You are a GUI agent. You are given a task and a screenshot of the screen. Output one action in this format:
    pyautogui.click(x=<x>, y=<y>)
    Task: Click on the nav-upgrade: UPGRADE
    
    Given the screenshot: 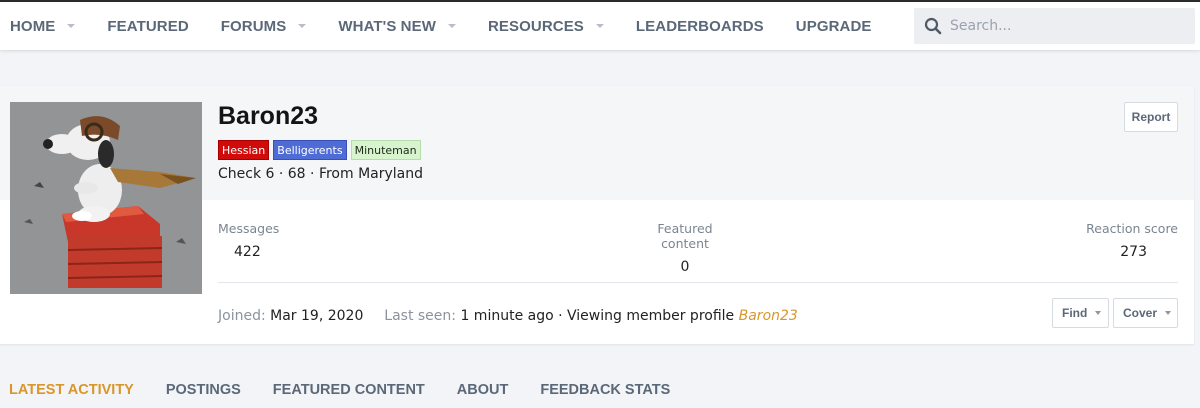 What is the action you would take?
    pyautogui.click(x=845, y=26)
    